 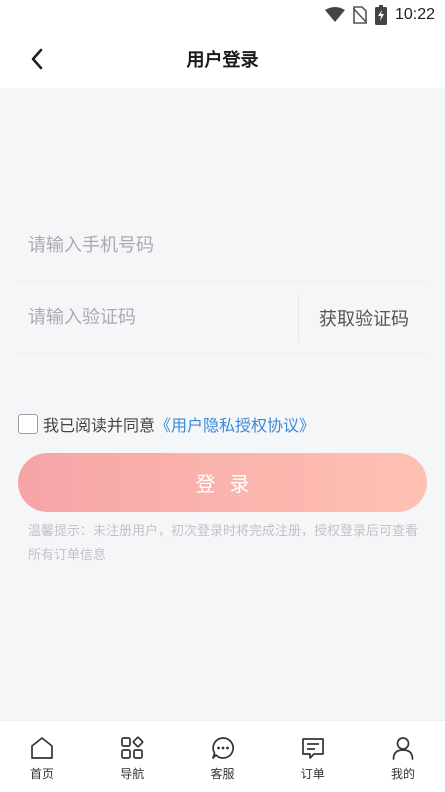 I want to click on back-button, so click(x=37, y=59).